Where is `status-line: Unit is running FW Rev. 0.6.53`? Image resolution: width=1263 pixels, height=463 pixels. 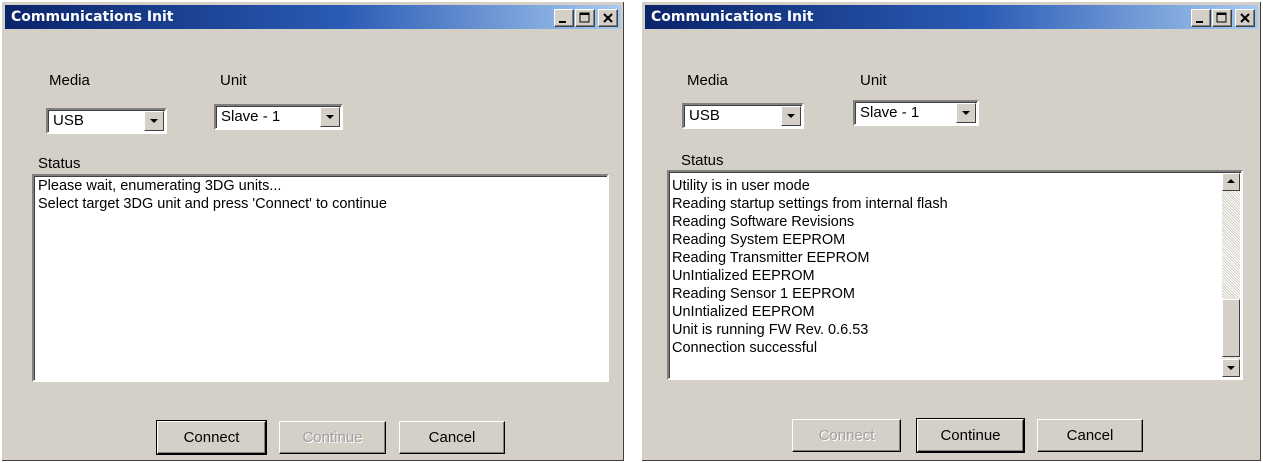
status-line: Unit is running FW Rev. 0.6.53 is located at coordinates (770, 330).